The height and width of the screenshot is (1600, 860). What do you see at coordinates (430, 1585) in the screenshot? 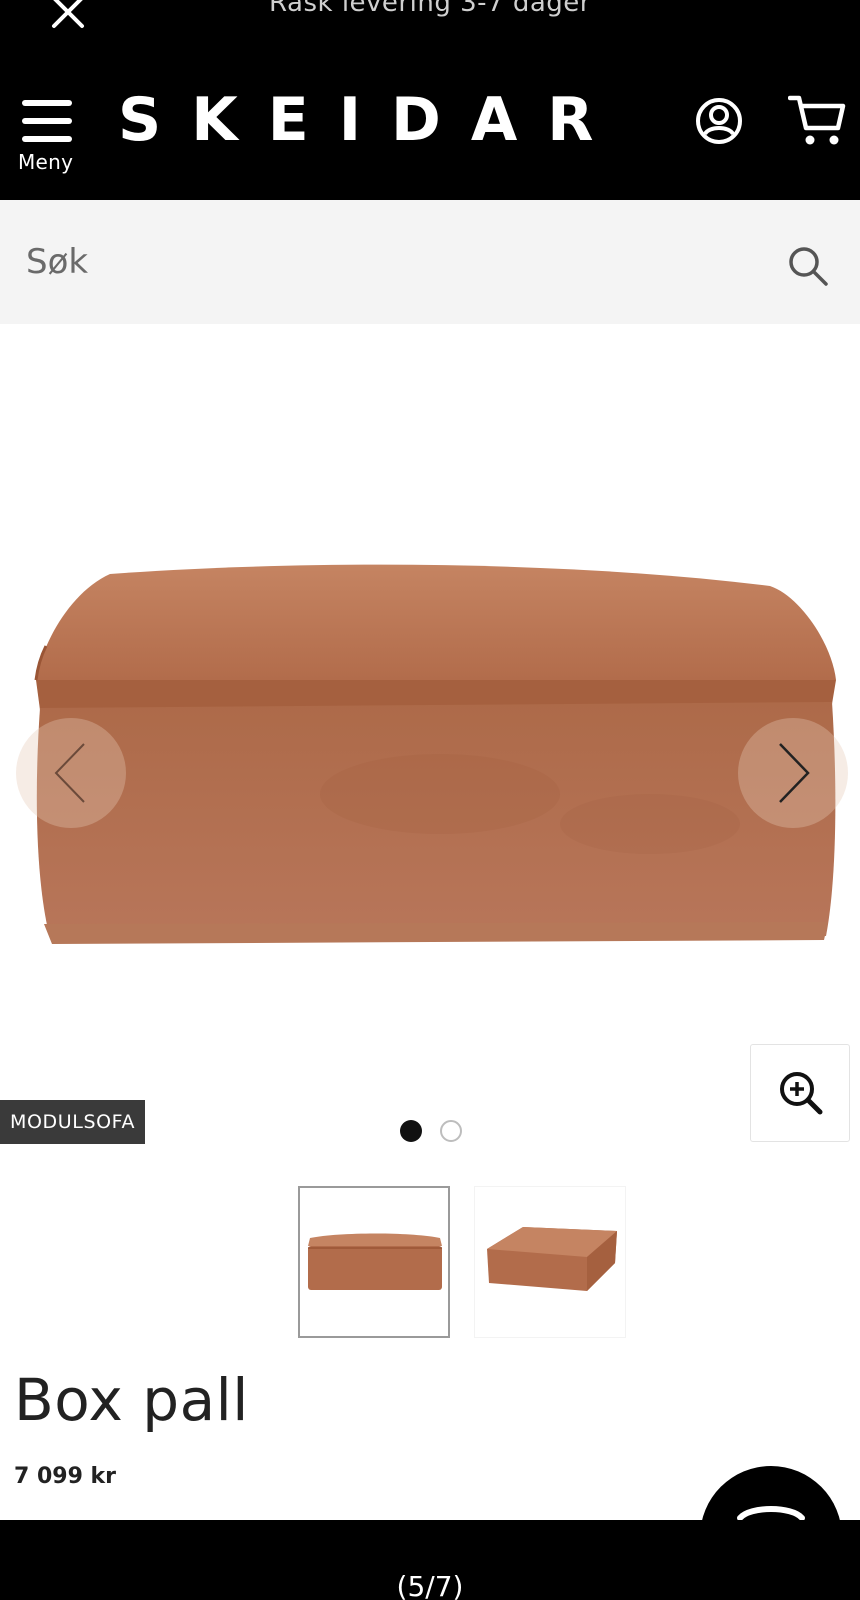
I see `image-counter: (5/7)` at bounding box center [430, 1585].